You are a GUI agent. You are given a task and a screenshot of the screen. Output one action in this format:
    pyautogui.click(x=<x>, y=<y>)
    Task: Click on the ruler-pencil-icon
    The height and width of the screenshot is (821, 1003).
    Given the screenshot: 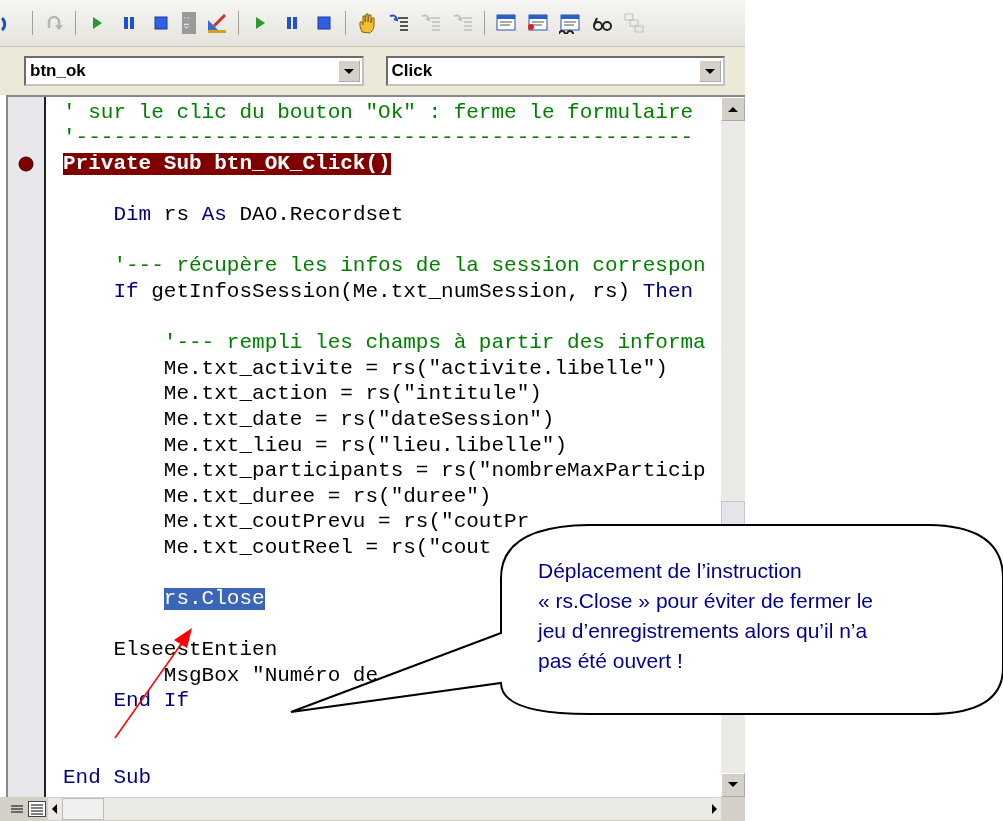 What is the action you would take?
    pyautogui.click(x=217, y=23)
    